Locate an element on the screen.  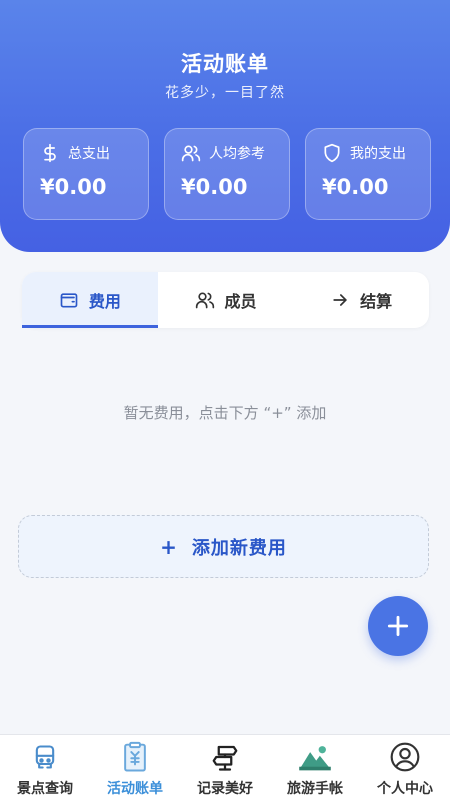
page-title: 活动账单 is located at coordinates (225, 64).